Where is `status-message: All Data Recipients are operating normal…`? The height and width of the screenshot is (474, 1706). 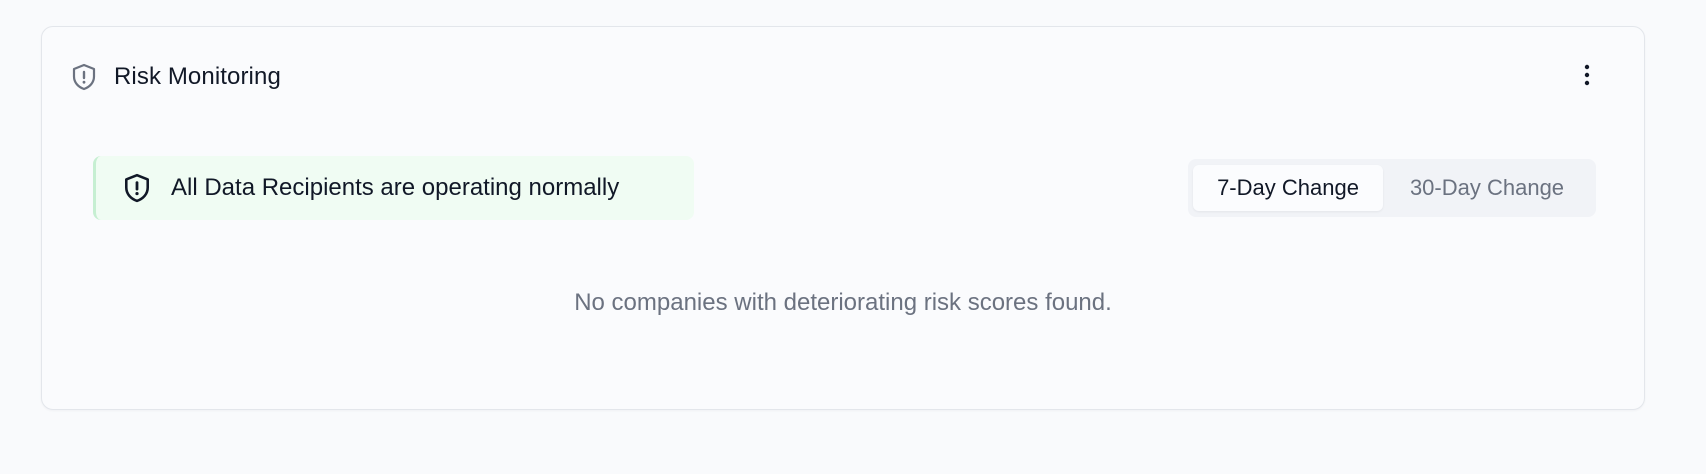
status-message: All Data Recipients are operating normal… is located at coordinates (395, 187).